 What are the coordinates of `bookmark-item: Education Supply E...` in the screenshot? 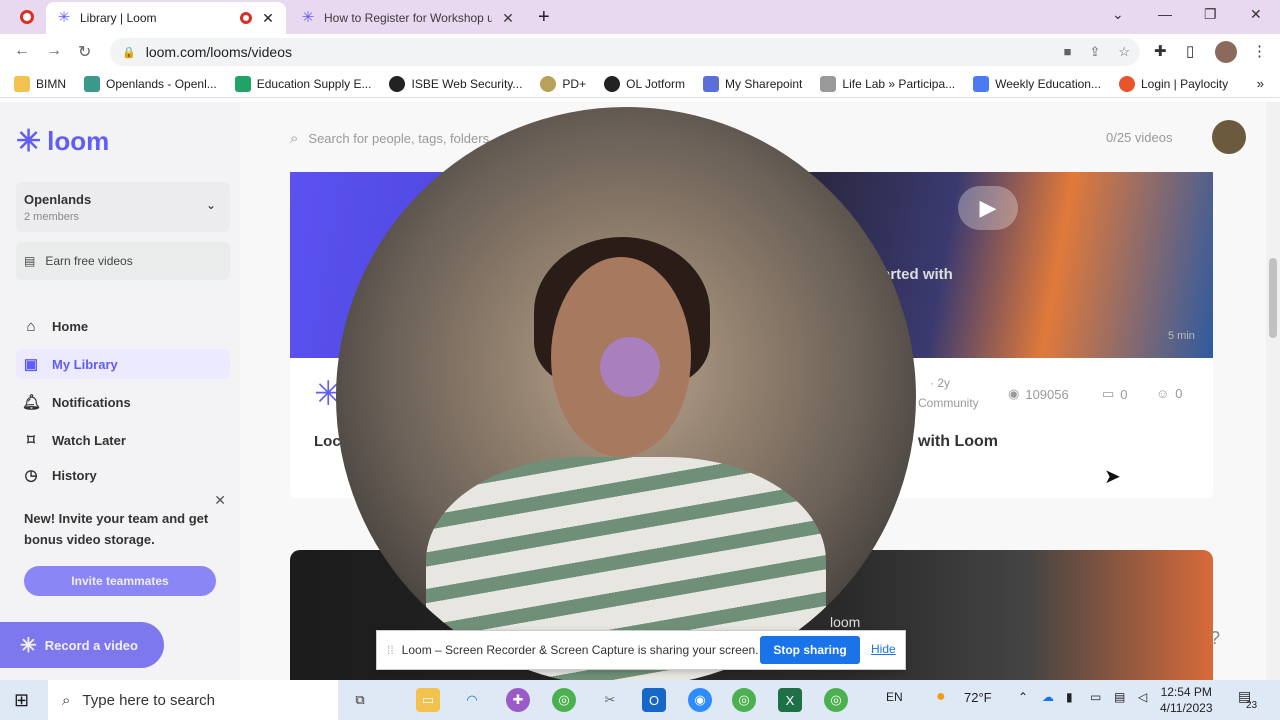 It's located at (303, 83).